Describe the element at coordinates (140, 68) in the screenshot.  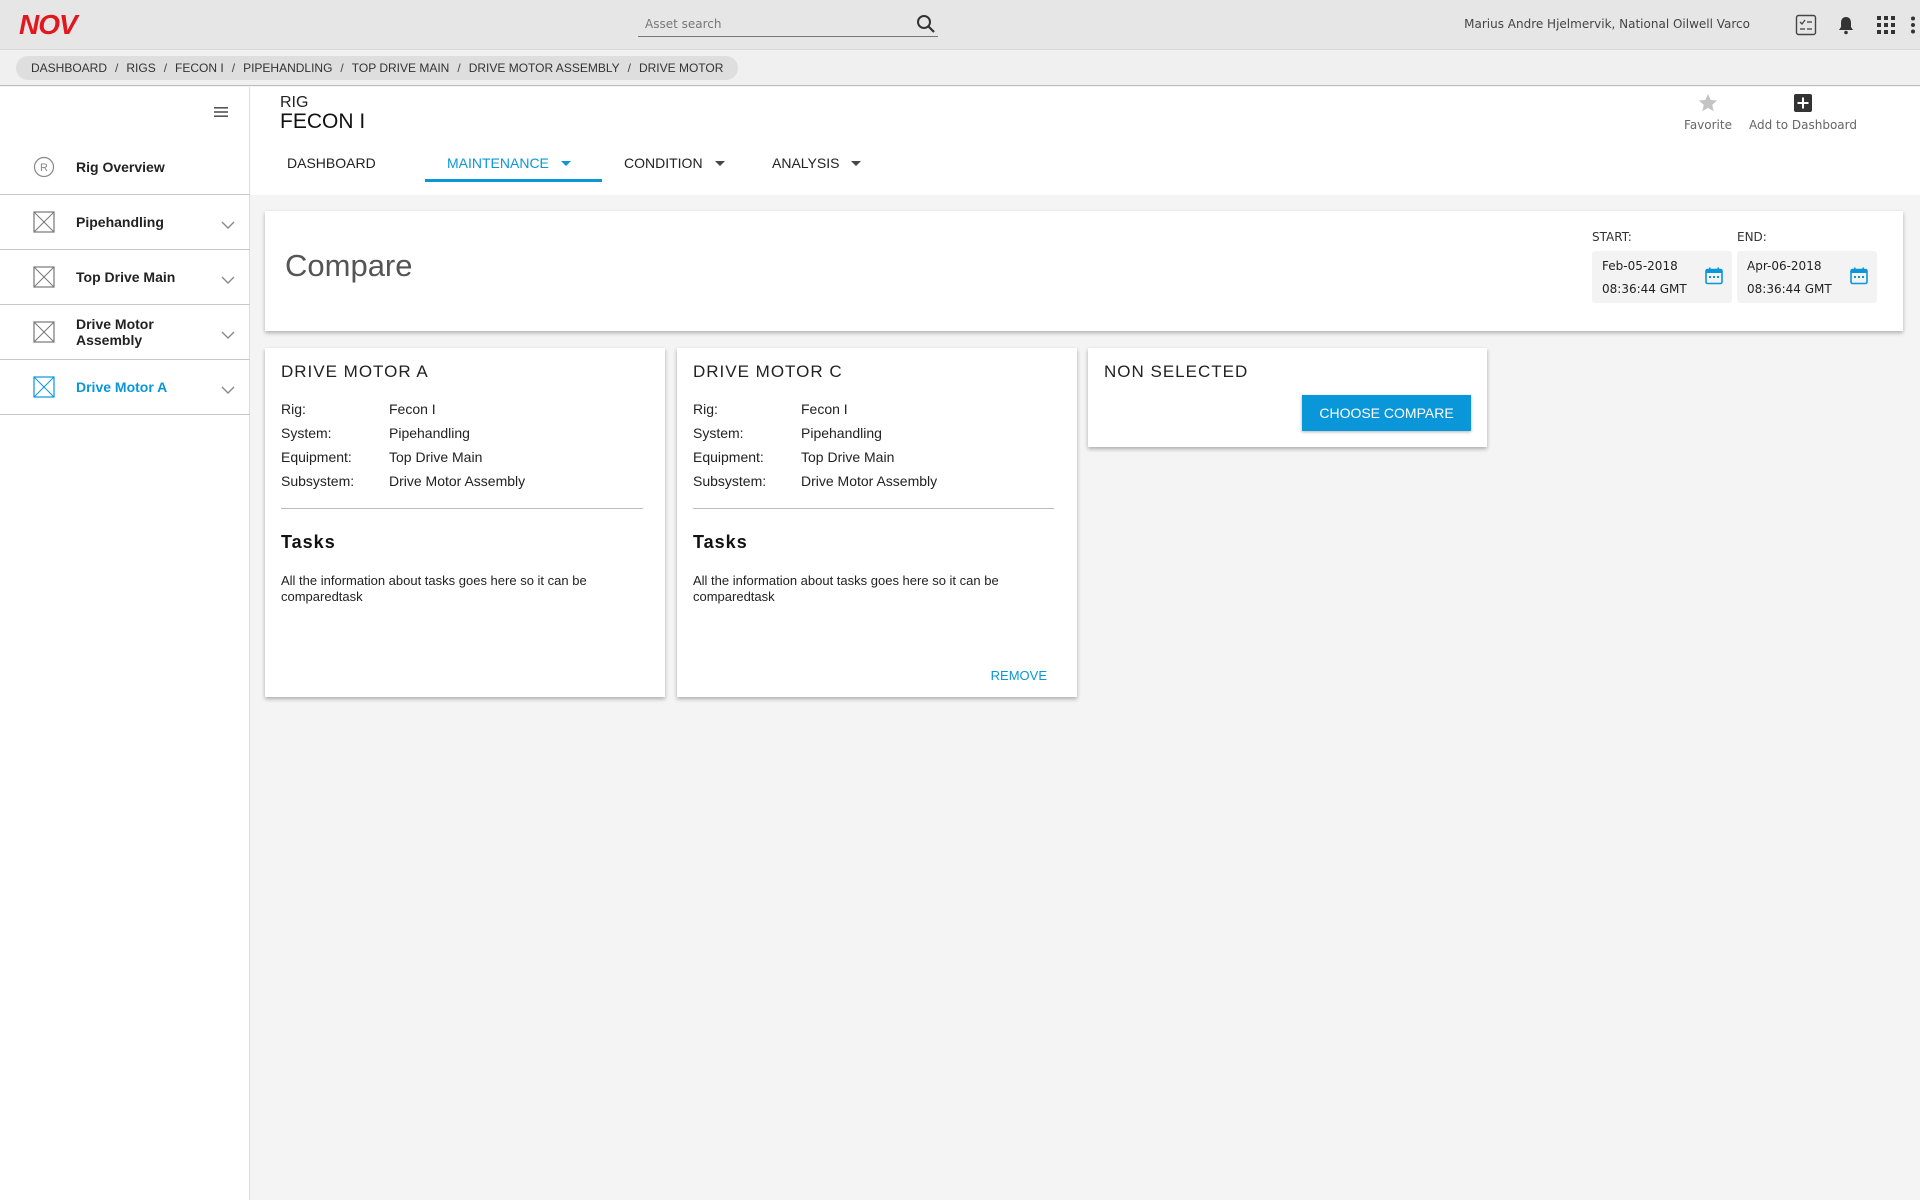
I see `breadcrumb-item: RIGS` at that location.